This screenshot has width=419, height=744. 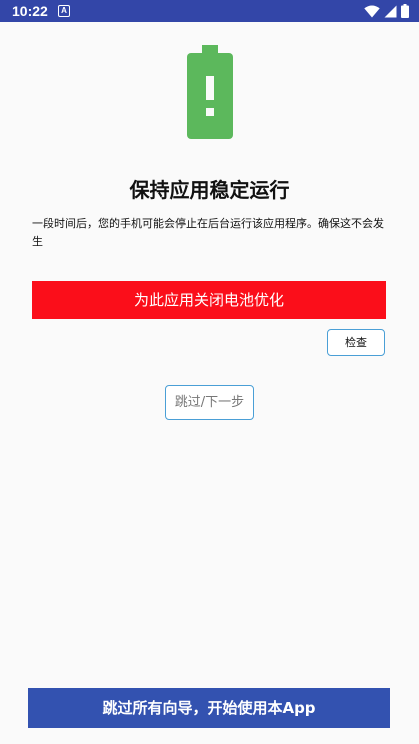 I want to click on status-time: 10:22, so click(x=30, y=11).